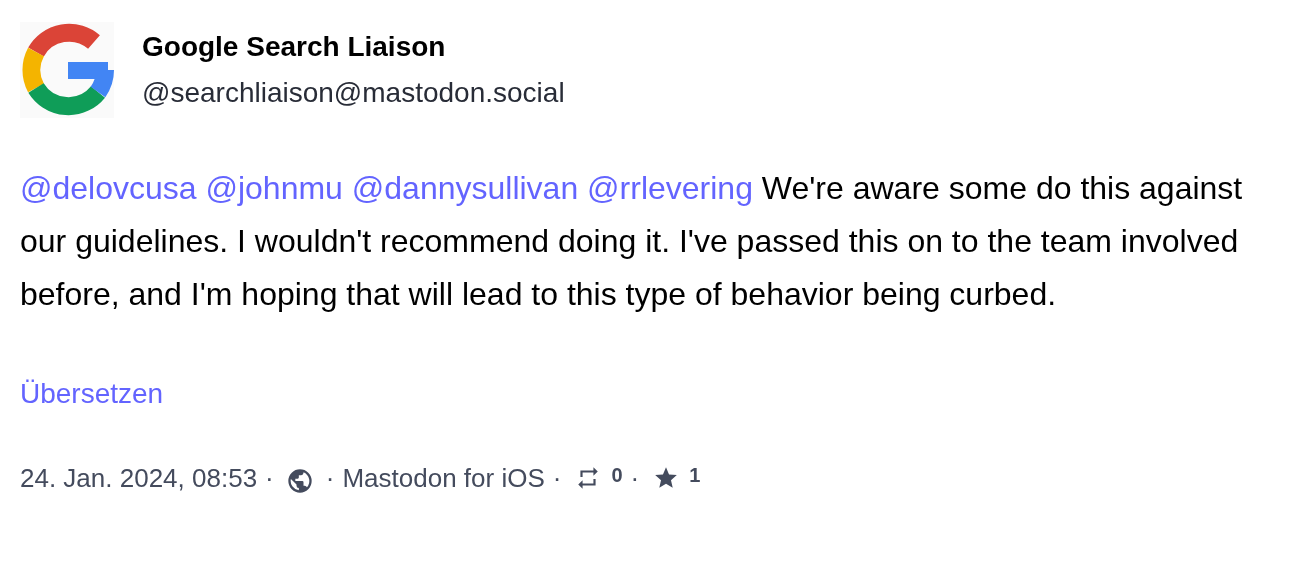 This screenshot has width=1292, height=564. What do you see at coordinates (299, 481) in the screenshot?
I see `globe-icon` at bounding box center [299, 481].